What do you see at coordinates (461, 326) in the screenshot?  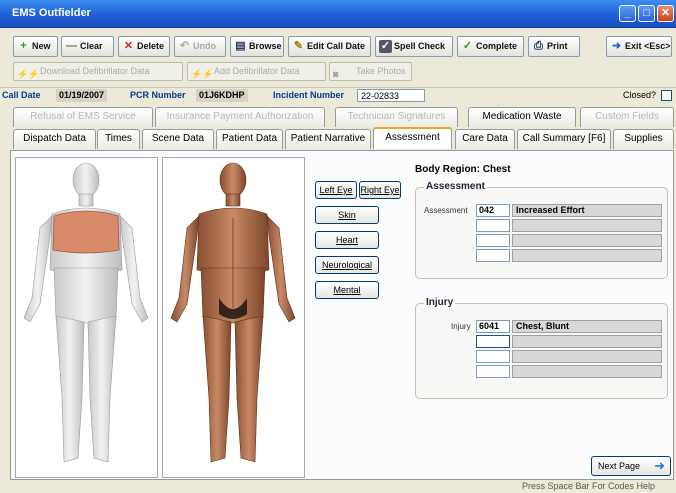 I see `injury-field-label: Injury` at bounding box center [461, 326].